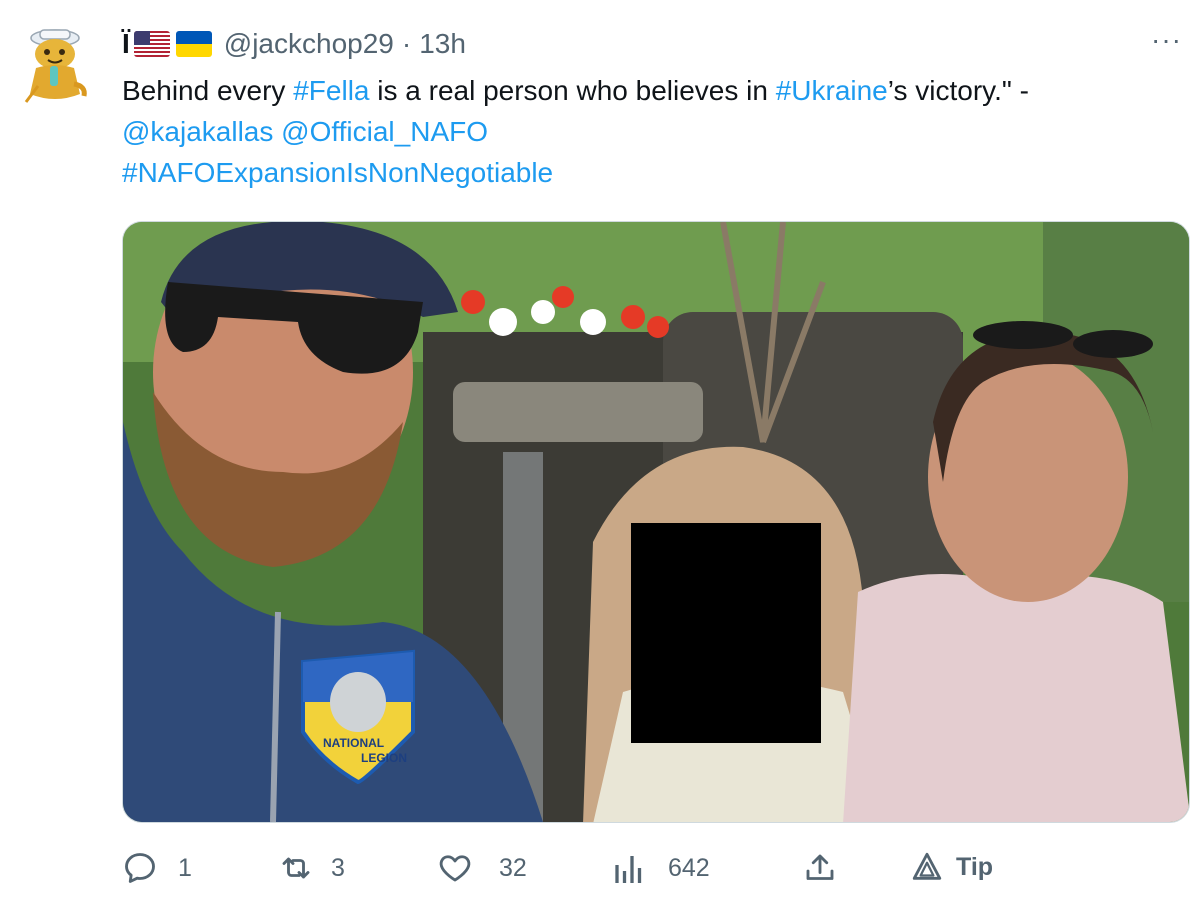 This screenshot has width=1200, height=898. Describe the element at coordinates (975, 866) in the screenshot. I see `tip-label: Tip` at that location.